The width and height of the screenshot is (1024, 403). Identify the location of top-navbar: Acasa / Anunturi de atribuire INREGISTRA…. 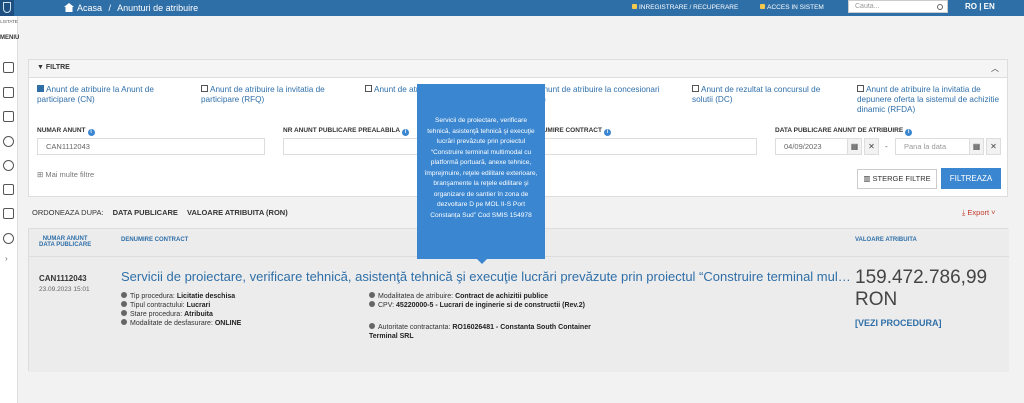
(512, 8).